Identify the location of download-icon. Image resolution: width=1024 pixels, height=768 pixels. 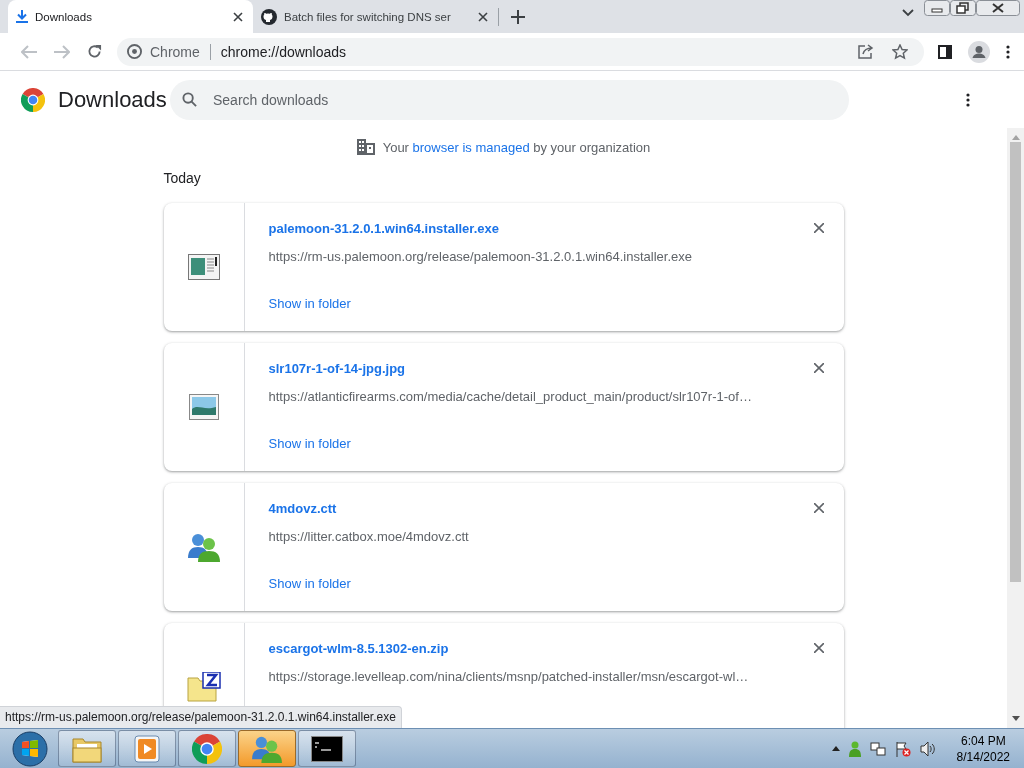
(22, 16).